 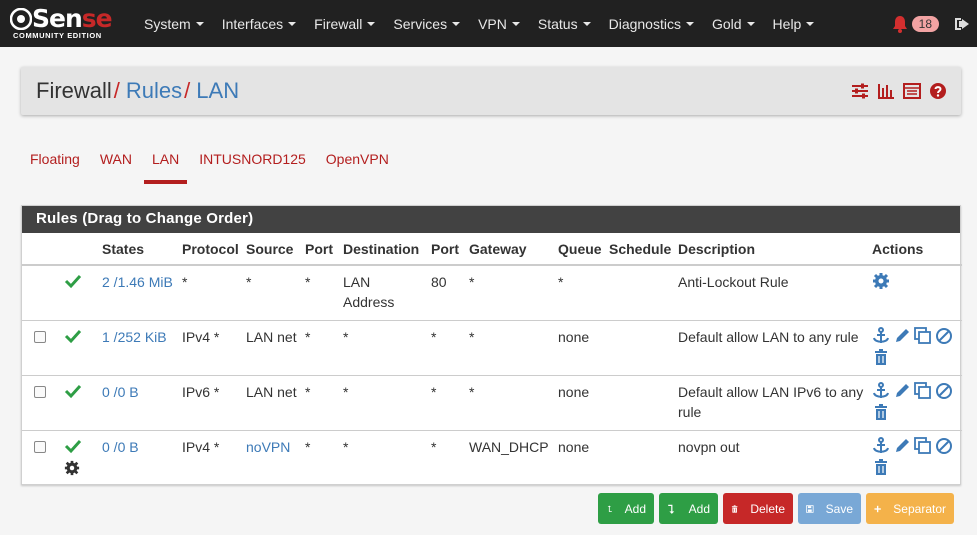 I want to click on rule-action-buttons: Add Add Delete Save Separator, so click(x=776, y=508).